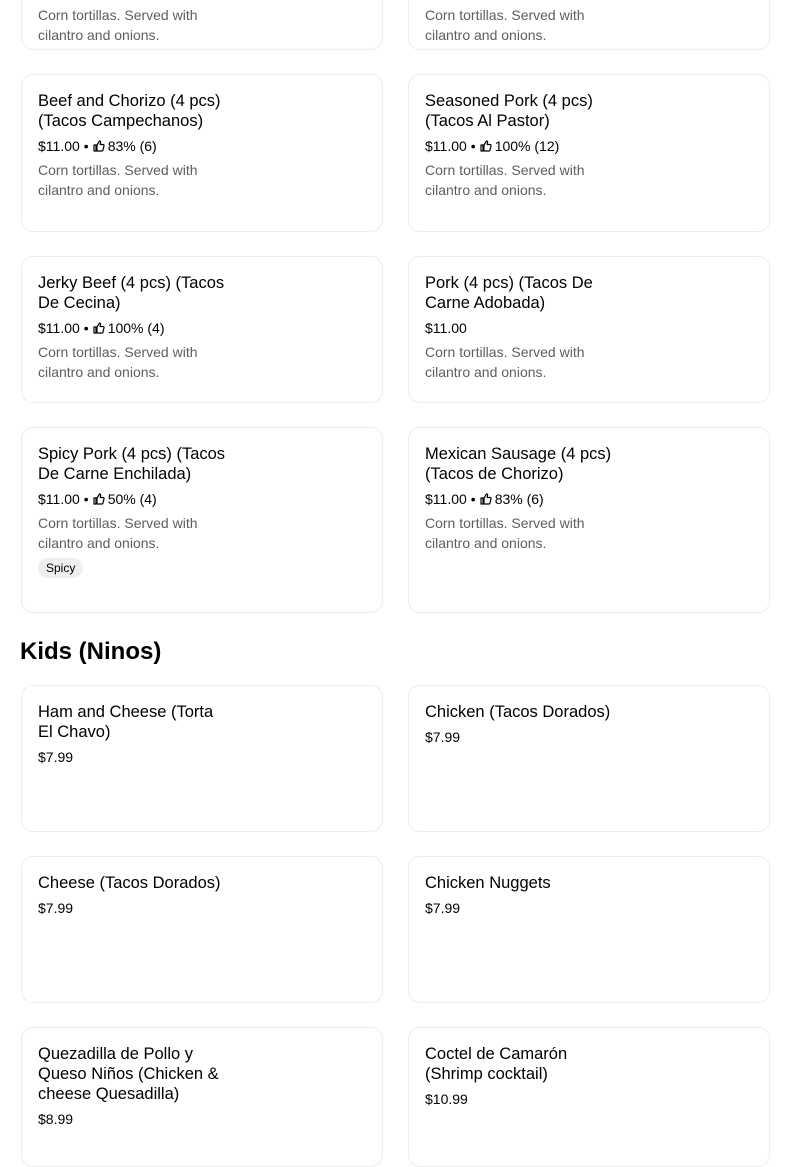 Image resolution: width=804 pixels, height=1167 pixels. Describe the element at coordinates (589, 929) in the screenshot. I see `menu-item-card: Chicken Nuggets $7.99` at that location.